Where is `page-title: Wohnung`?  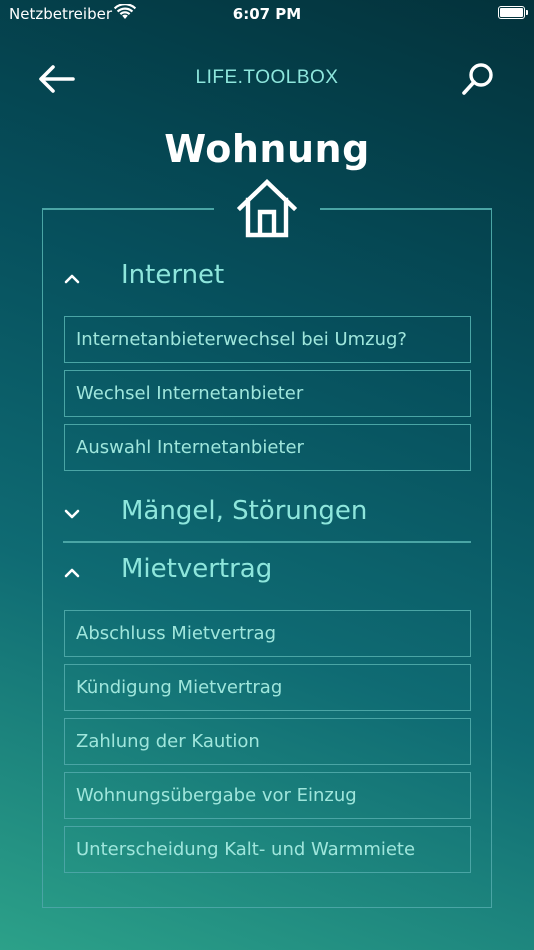
page-title: Wohnung is located at coordinates (267, 149).